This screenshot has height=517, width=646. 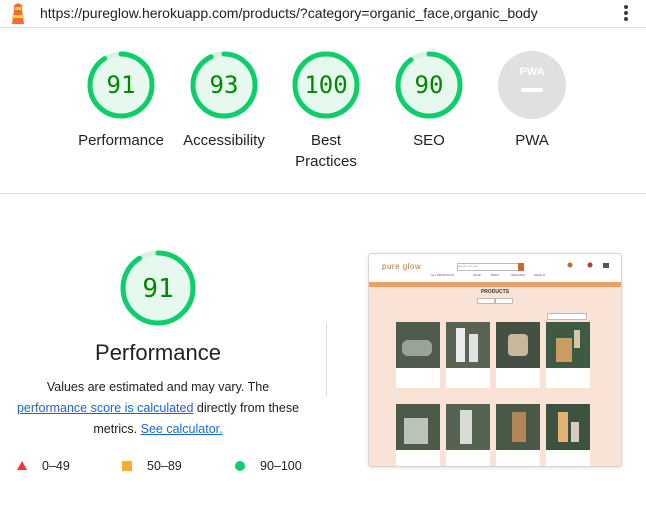 I want to click on average-square-icon, so click(x=127, y=466).